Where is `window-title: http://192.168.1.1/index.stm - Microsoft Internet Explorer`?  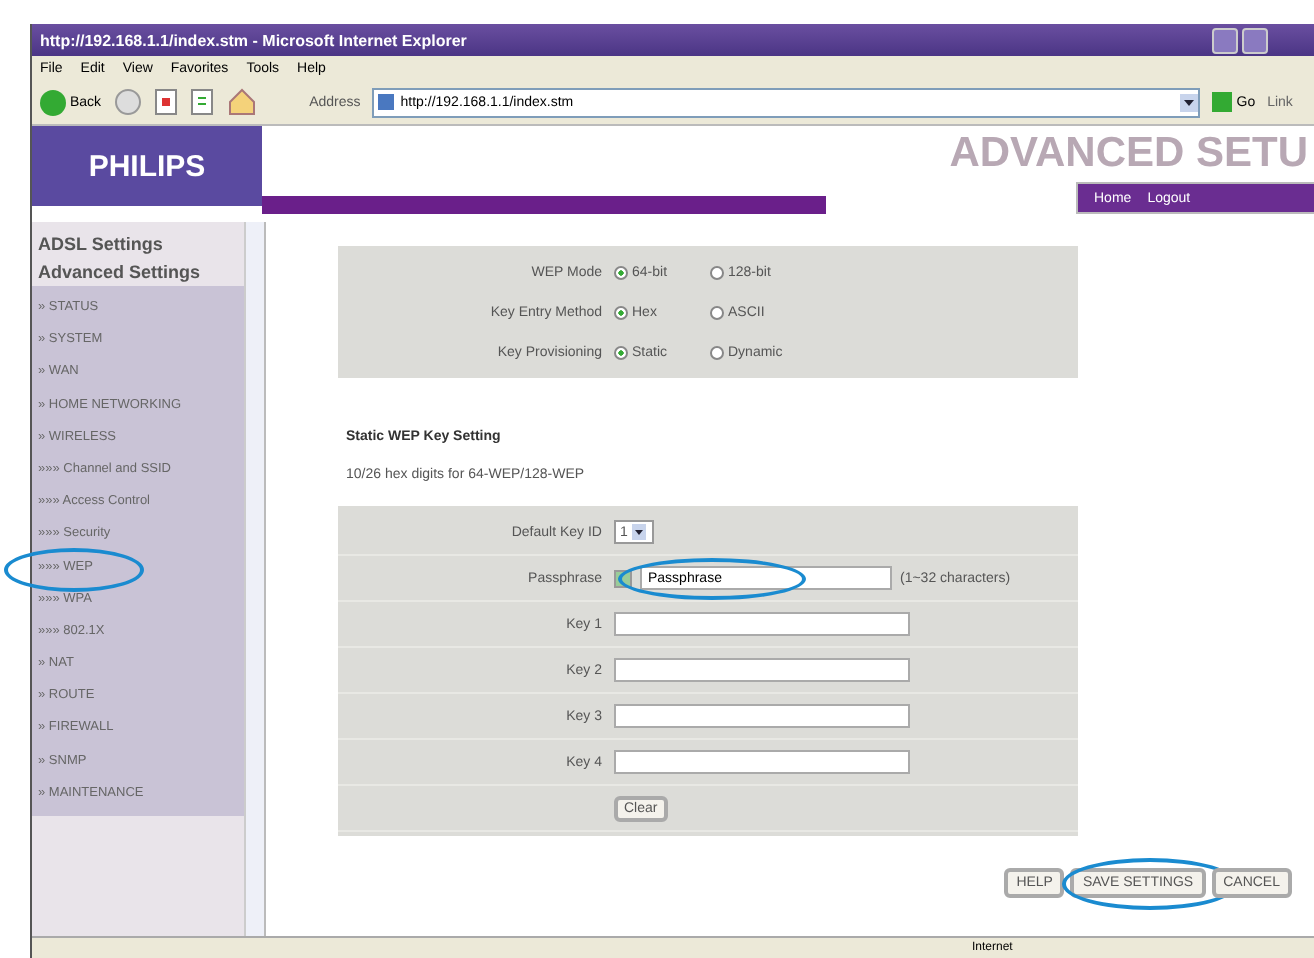 window-title: http://192.168.1.1/index.stm - Microsoft Internet Explorer is located at coordinates (254, 40).